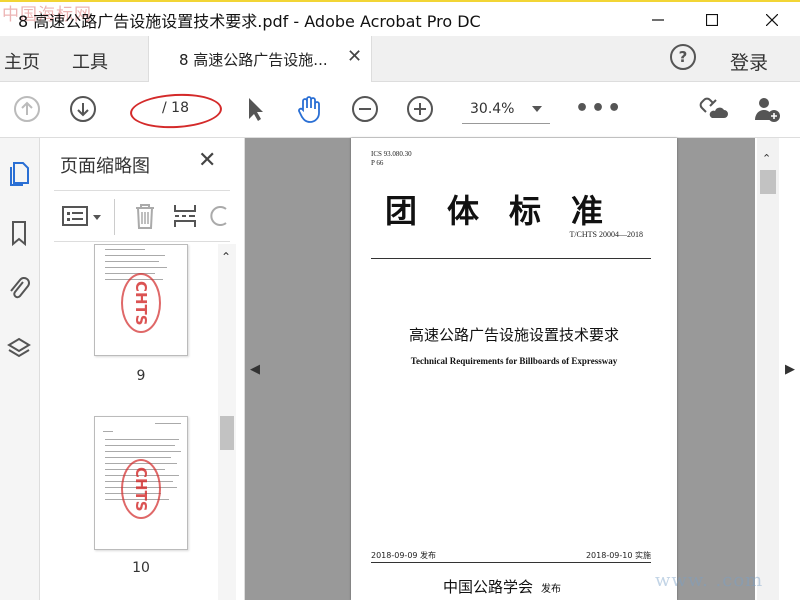  I want to click on minimize-icon, so click(658, 20).